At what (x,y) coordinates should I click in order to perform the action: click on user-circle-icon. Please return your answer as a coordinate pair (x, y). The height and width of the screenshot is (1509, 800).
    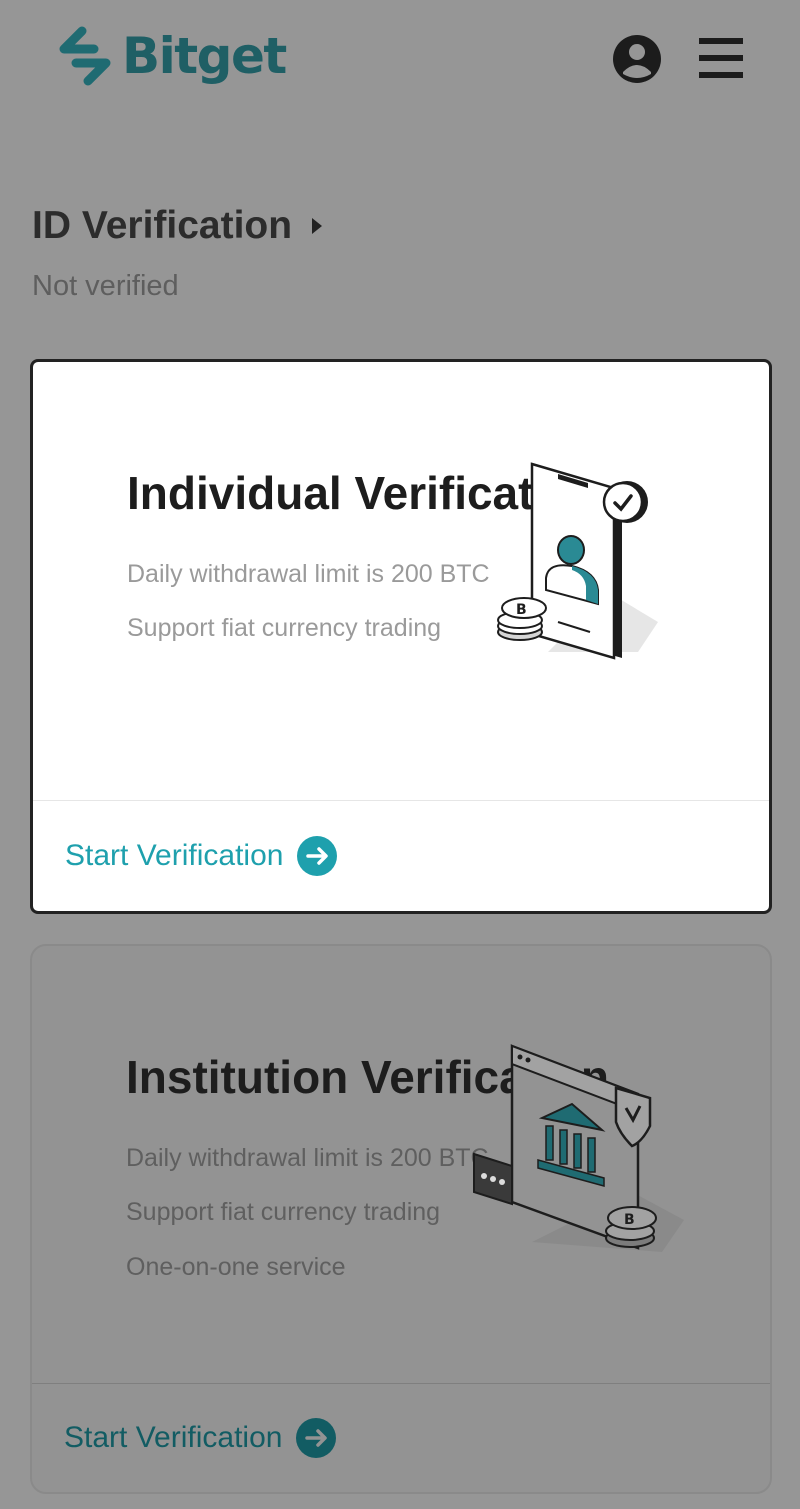
    Looking at the image, I should click on (637, 59).